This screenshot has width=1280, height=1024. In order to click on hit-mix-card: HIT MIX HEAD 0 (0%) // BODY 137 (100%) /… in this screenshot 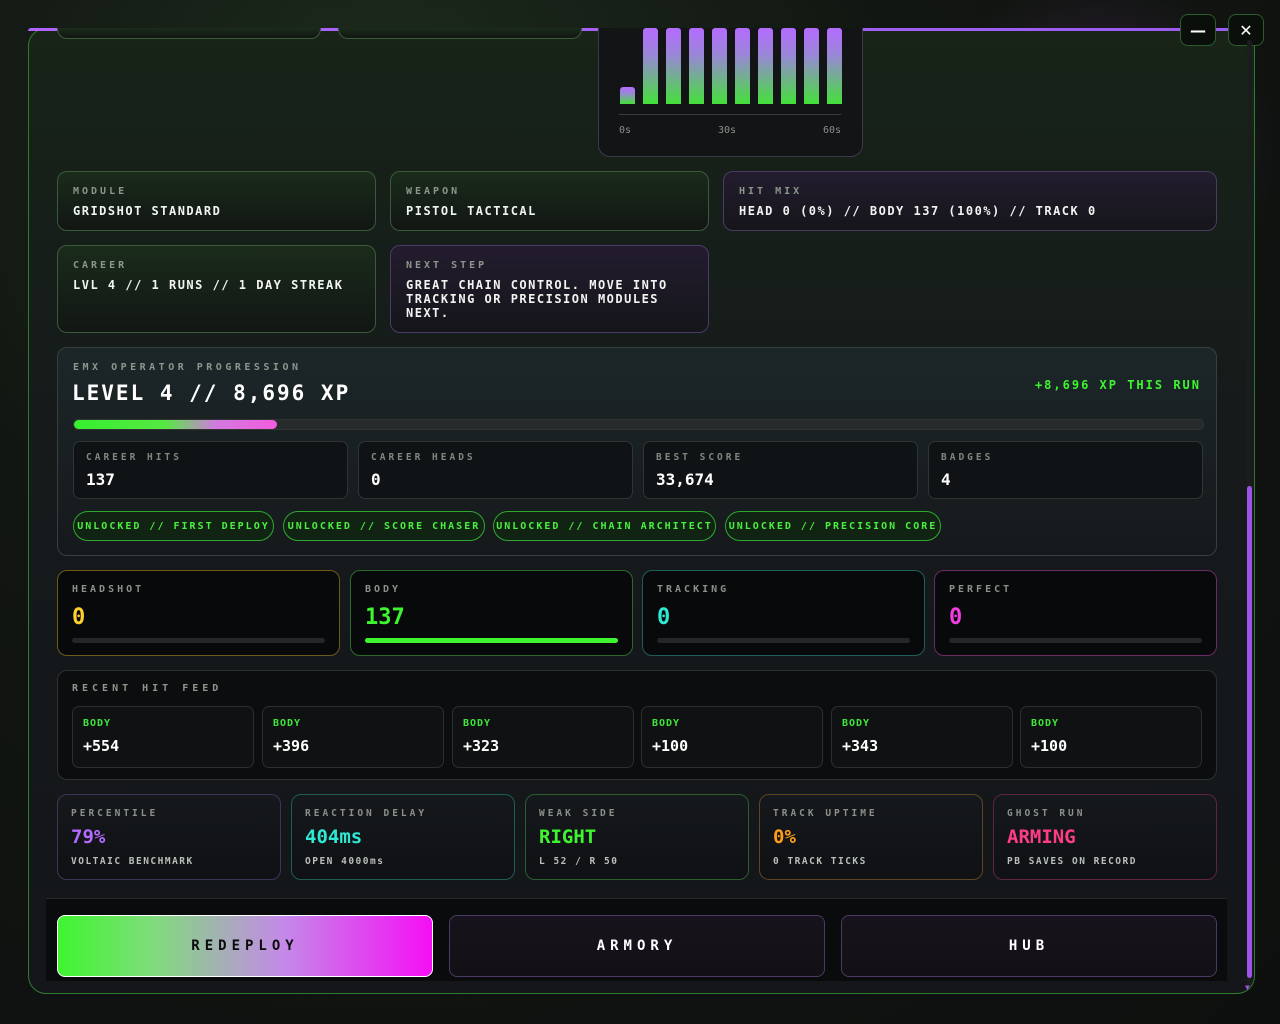, I will do `click(970, 201)`.